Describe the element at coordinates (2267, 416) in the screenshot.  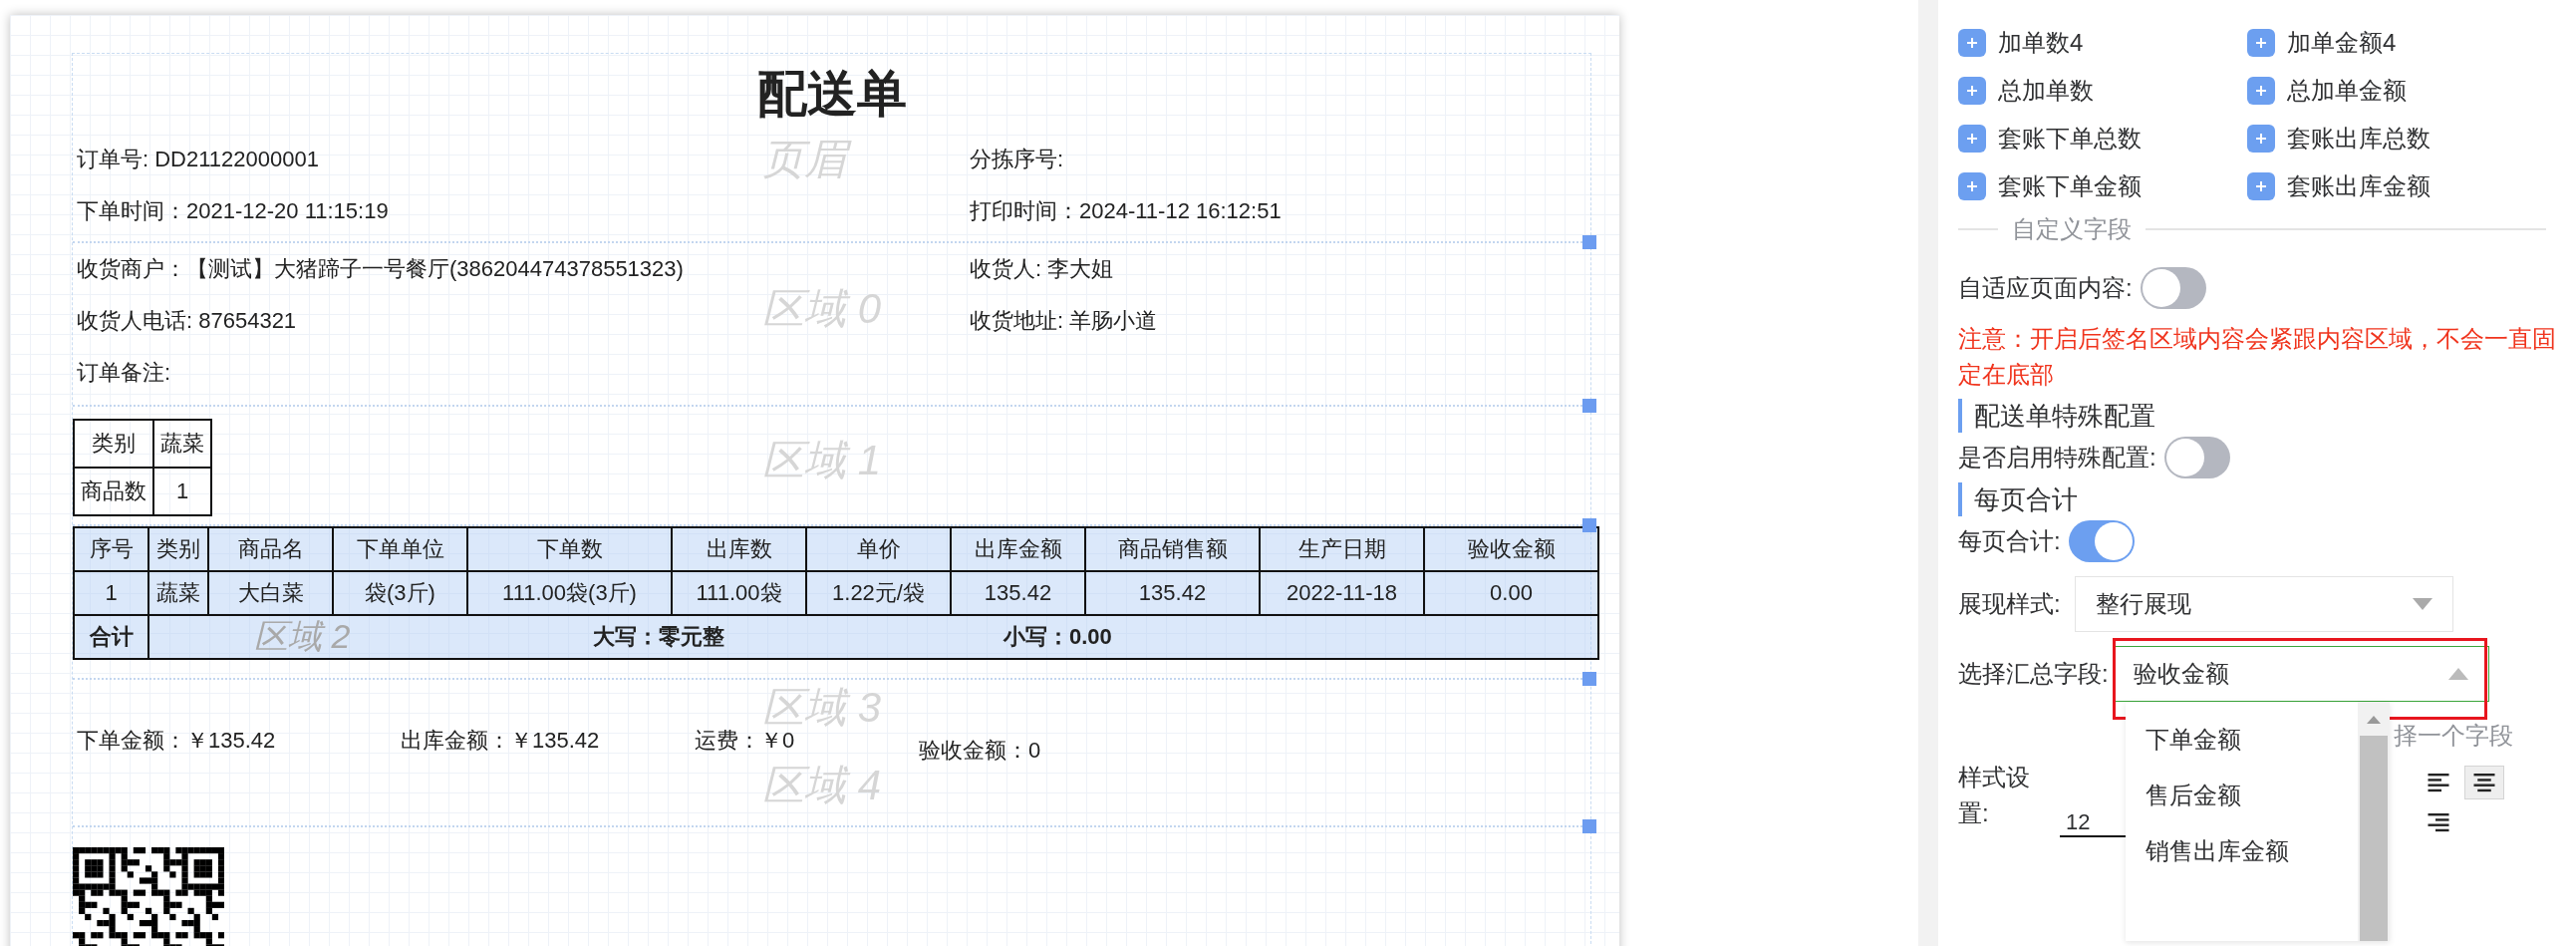
I see `section-heading: 配送单特殊配置` at that location.